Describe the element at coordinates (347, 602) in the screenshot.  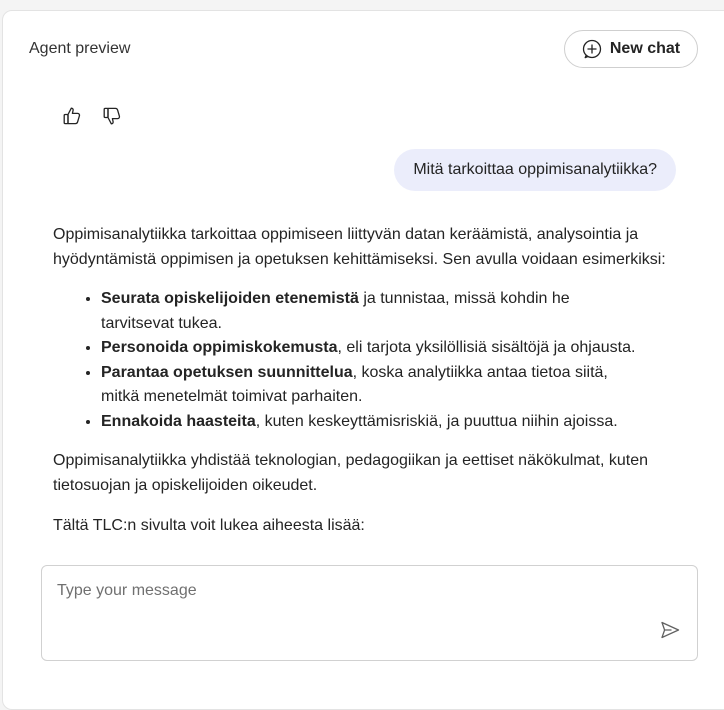
I see `message-input` at that location.